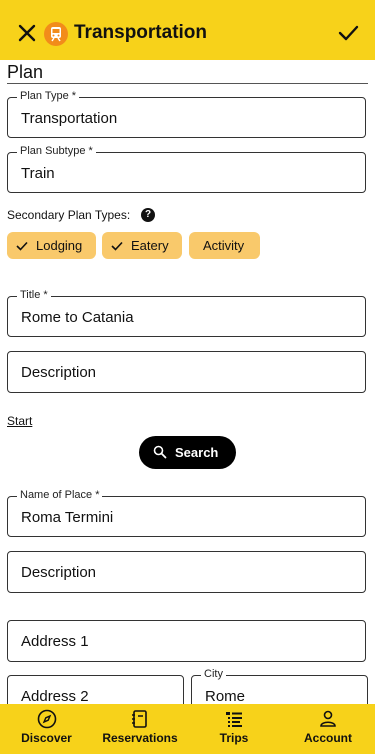  Describe the element at coordinates (186, 372) in the screenshot. I see `description-field: Description` at that location.